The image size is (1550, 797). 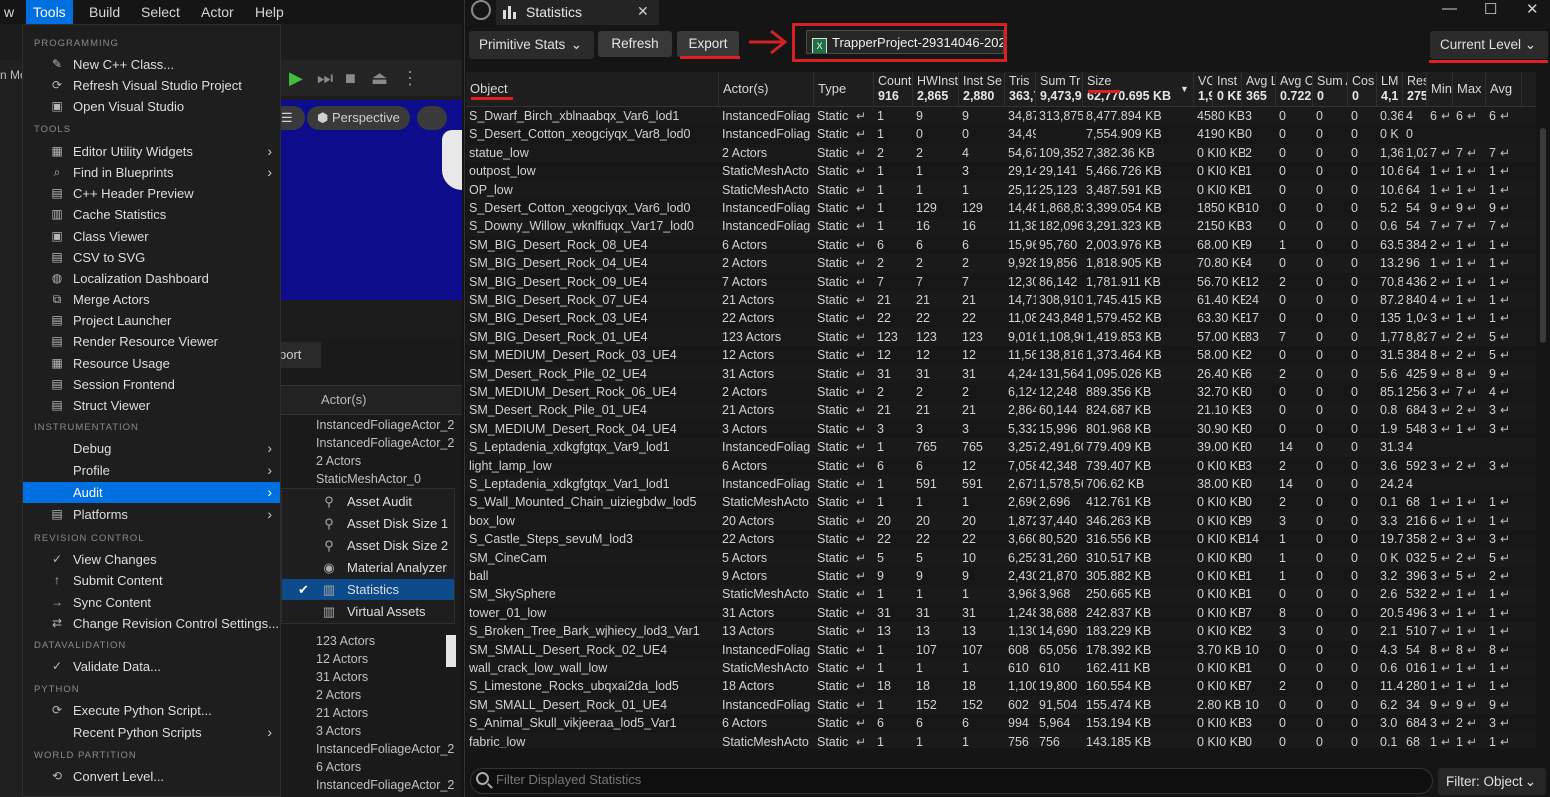 I want to click on filter-type-dropdown: Filter: Object ⌄, so click(x=1492, y=781).